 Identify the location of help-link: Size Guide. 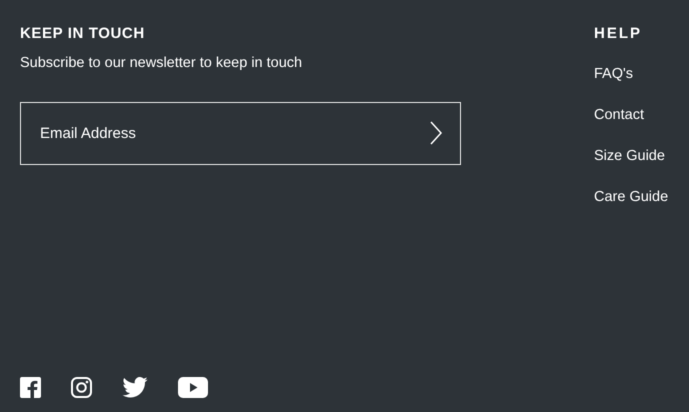
(634, 156).